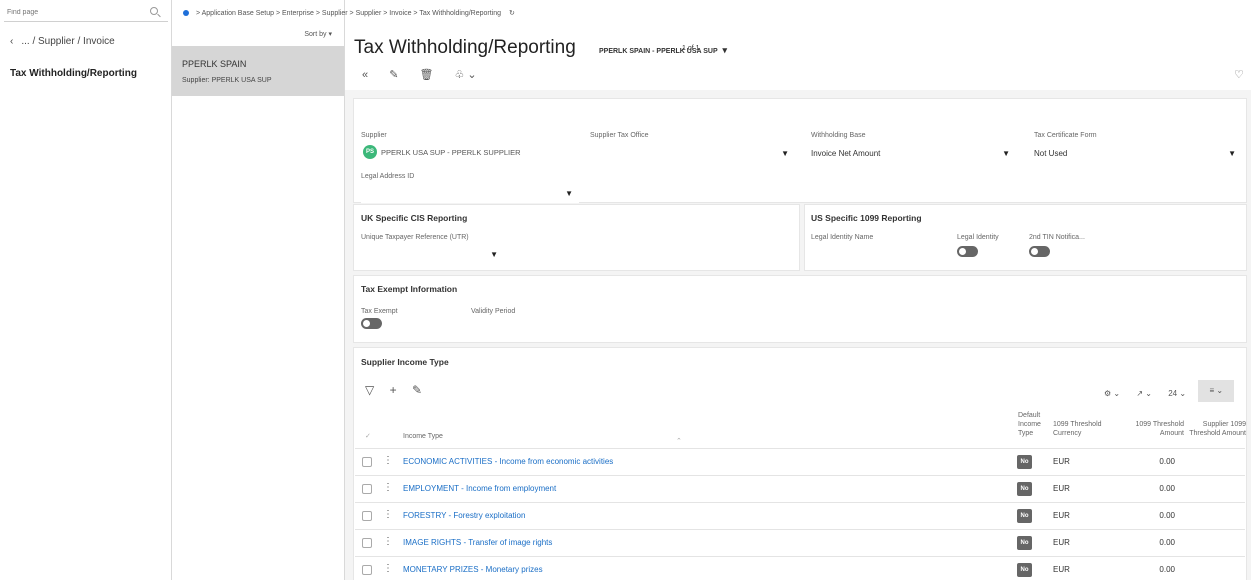  I want to click on income-type-link: IMAGE RIGHTS - Transfer of image rights, so click(477, 542).